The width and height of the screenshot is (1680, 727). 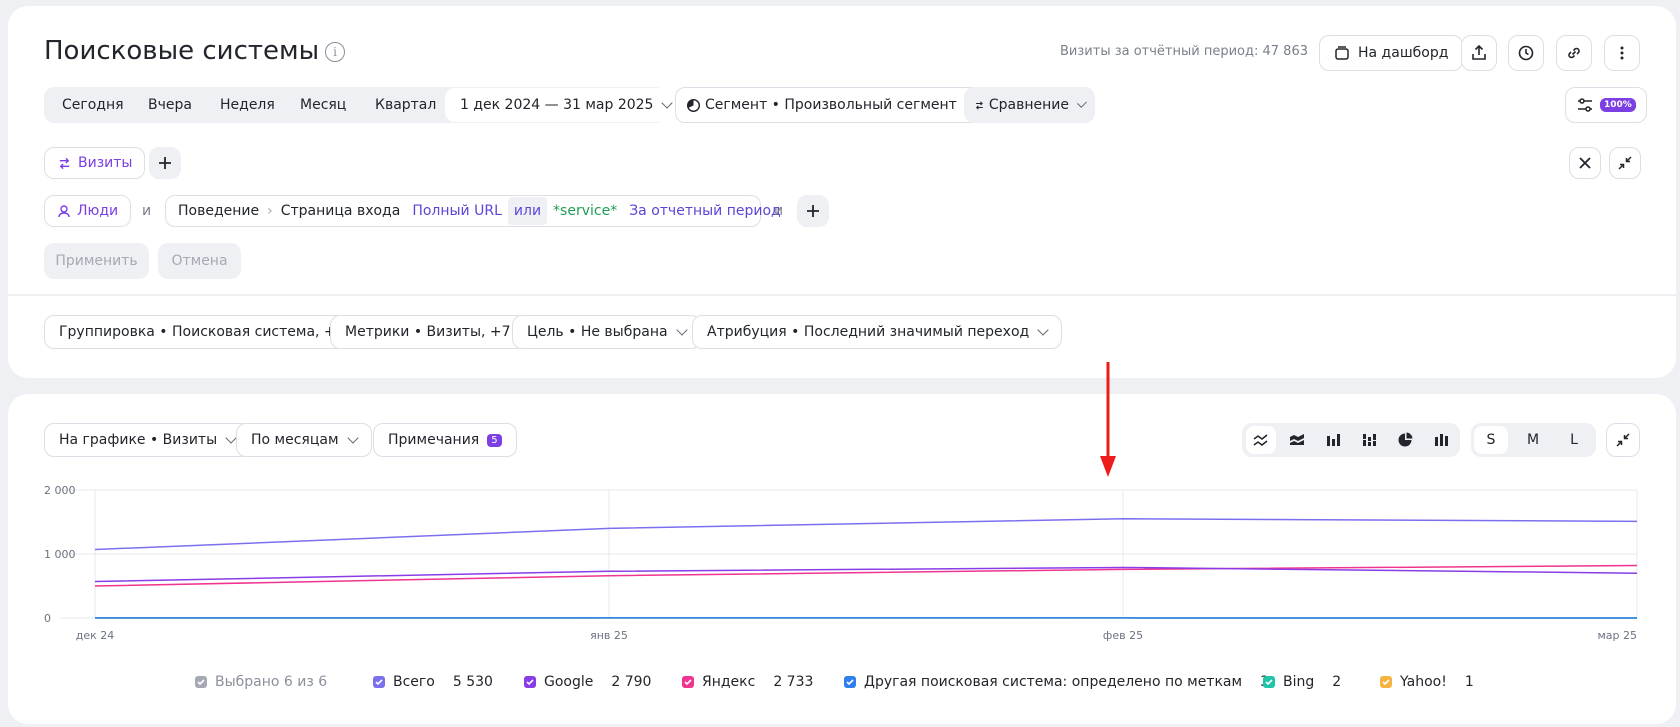 What do you see at coordinates (729, 682) in the screenshot?
I see `legend-label: Яндекс` at bounding box center [729, 682].